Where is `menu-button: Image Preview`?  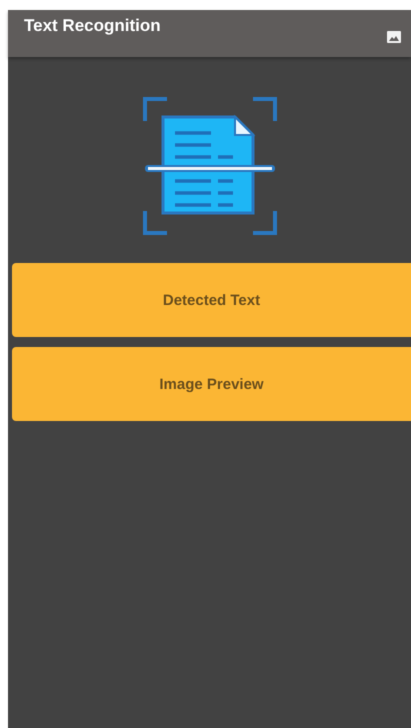 menu-button: Image Preview is located at coordinates (211, 384).